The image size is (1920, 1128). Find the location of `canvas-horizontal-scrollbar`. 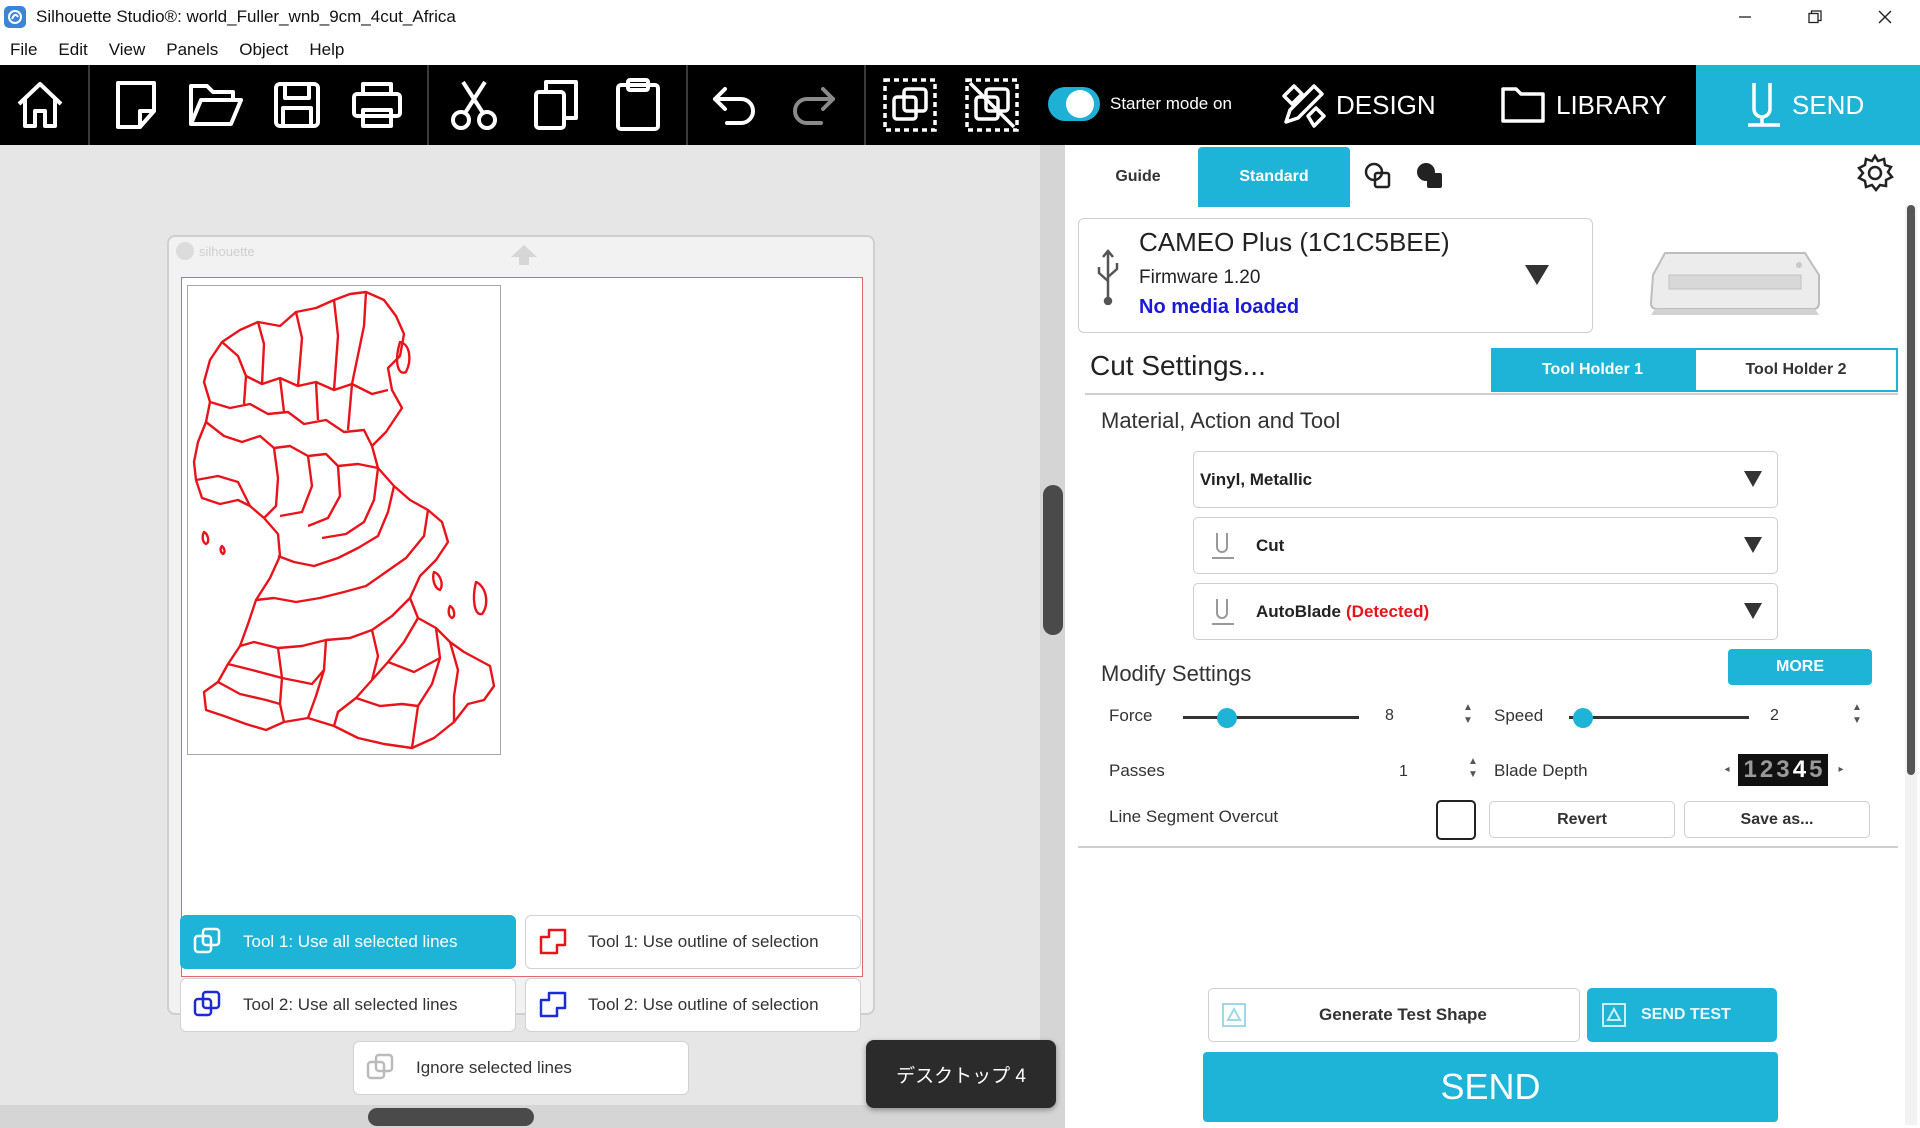

canvas-horizontal-scrollbar is located at coordinates (520, 1116).